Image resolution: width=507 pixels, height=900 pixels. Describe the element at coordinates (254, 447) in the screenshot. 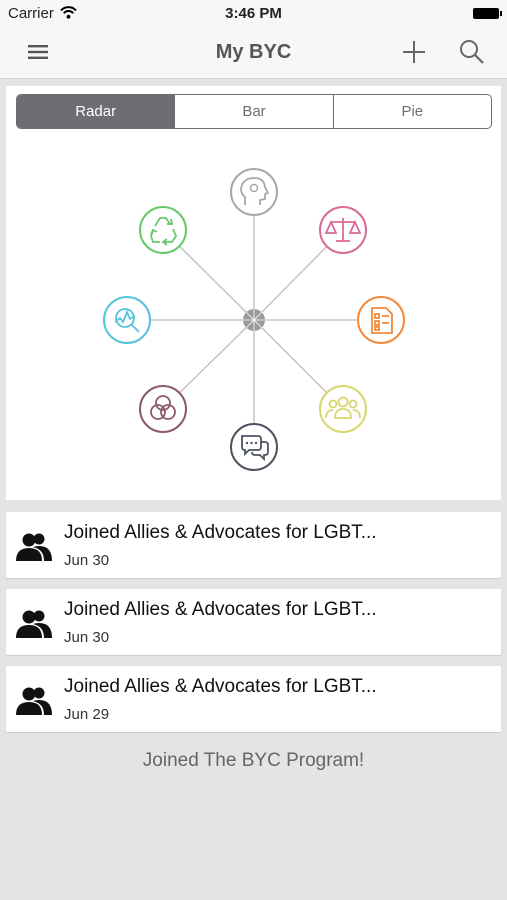

I see `chat-bubbles-icon` at that location.